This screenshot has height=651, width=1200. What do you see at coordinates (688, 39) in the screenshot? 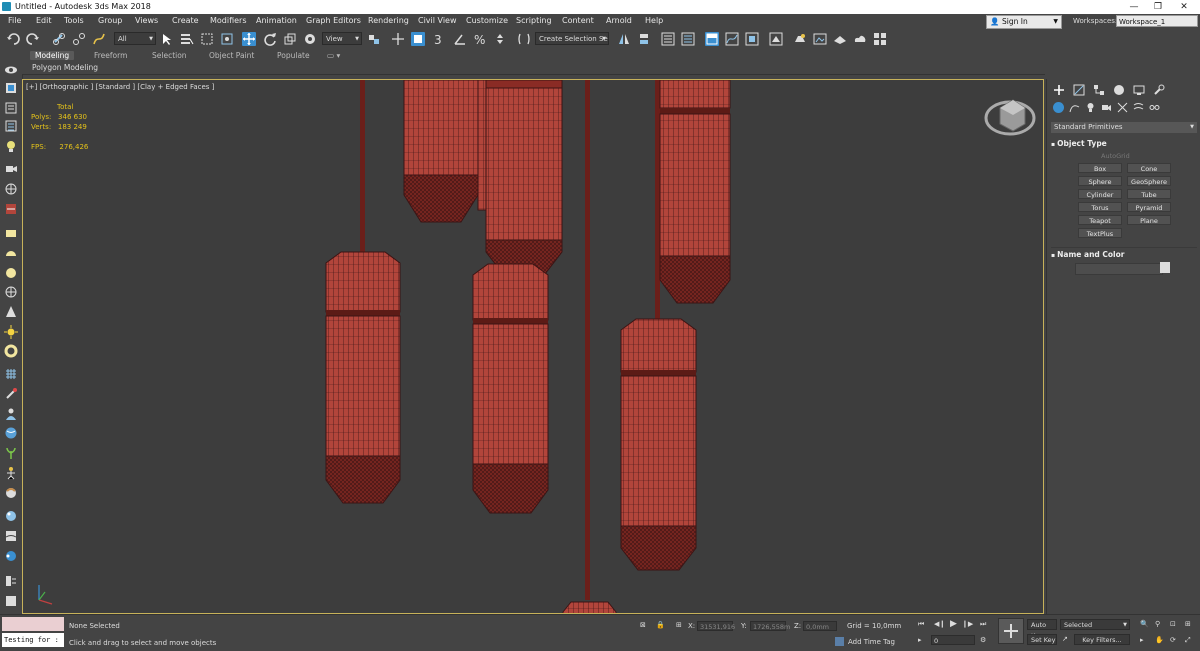
I see `layer-explorer-icon` at bounding box center [688, 39].